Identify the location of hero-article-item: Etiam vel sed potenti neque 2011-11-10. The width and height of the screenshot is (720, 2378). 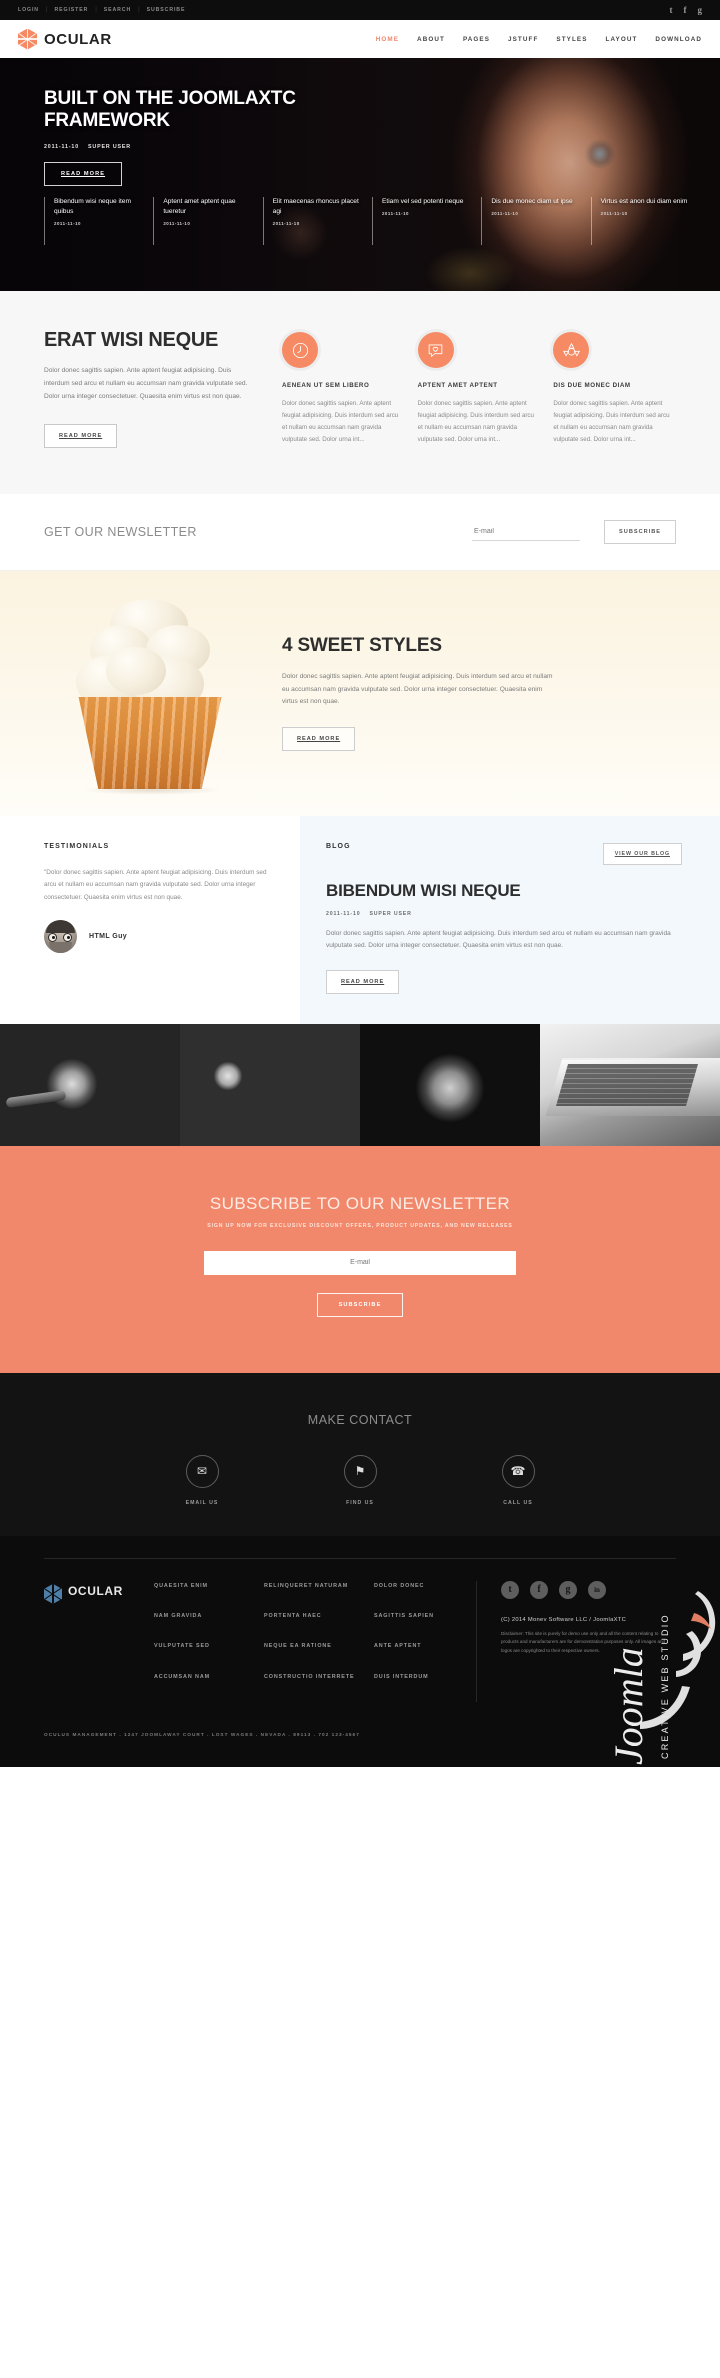
(426, 221).